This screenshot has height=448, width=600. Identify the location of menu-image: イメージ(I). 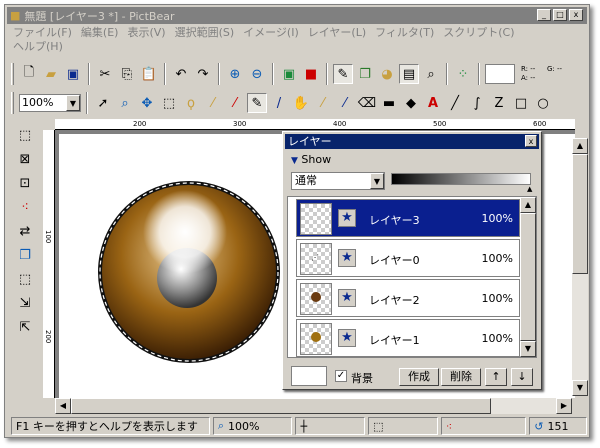
(271, 33).